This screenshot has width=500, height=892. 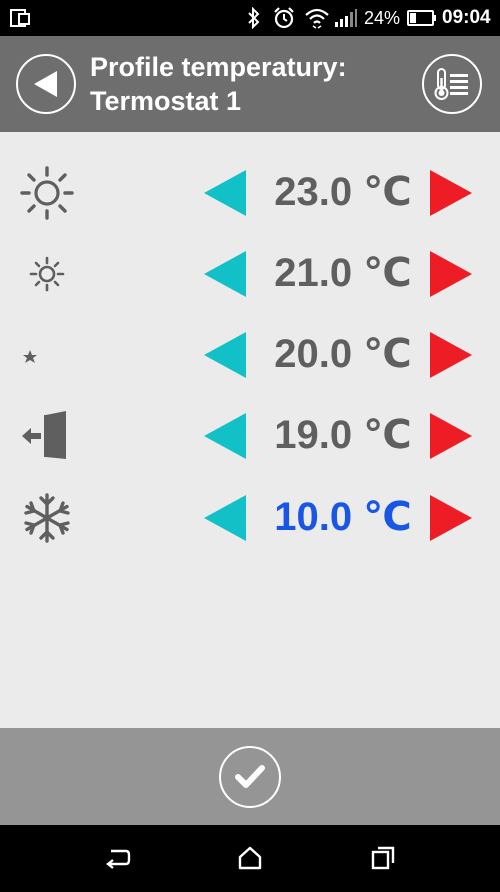 I want to click on recents-icon, so click(x=383, y=858).